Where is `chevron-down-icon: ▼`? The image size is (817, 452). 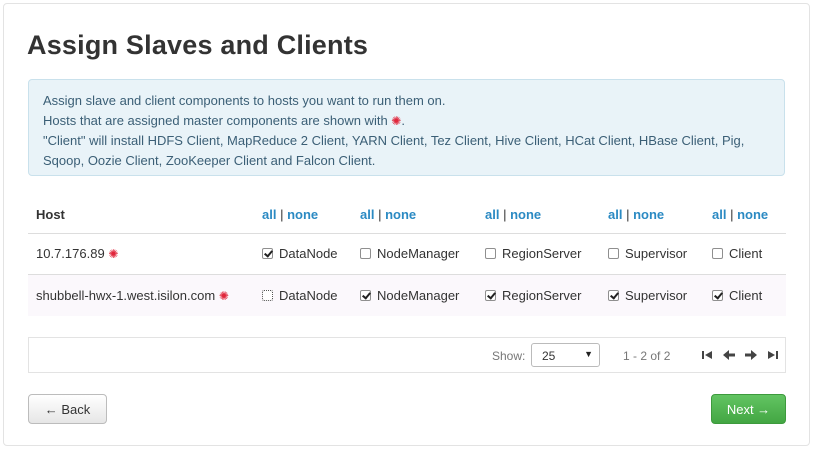
chevron-down-icon: ▼ is located at coordinates (588, 354).